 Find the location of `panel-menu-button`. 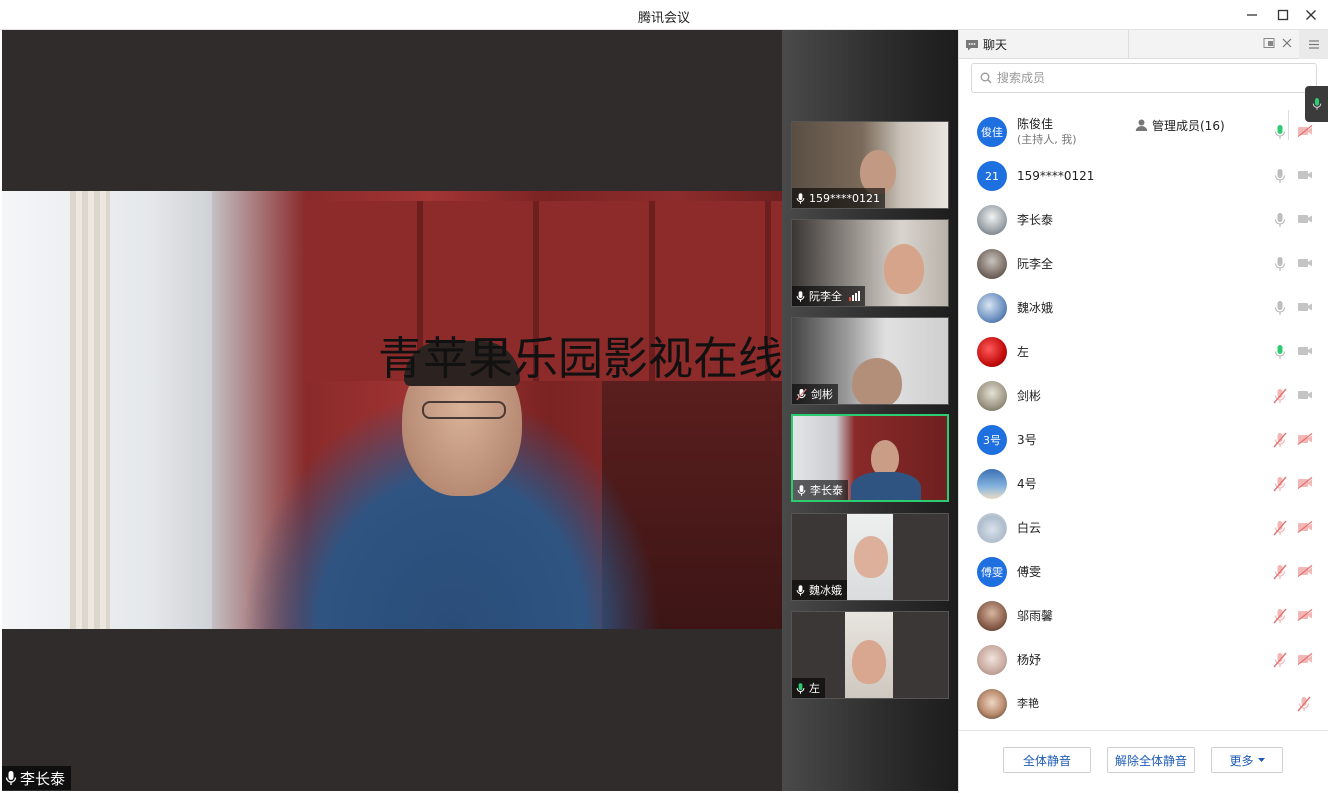

panel-menu-button is located at coordinates (1313, 44).